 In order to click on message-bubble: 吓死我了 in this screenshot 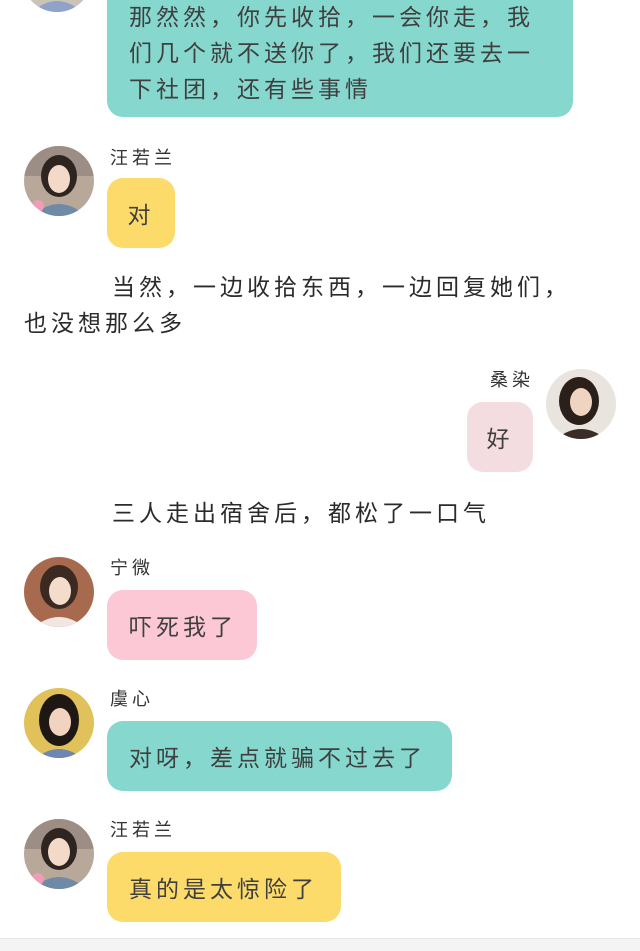, I will do `click(182, 625)`.